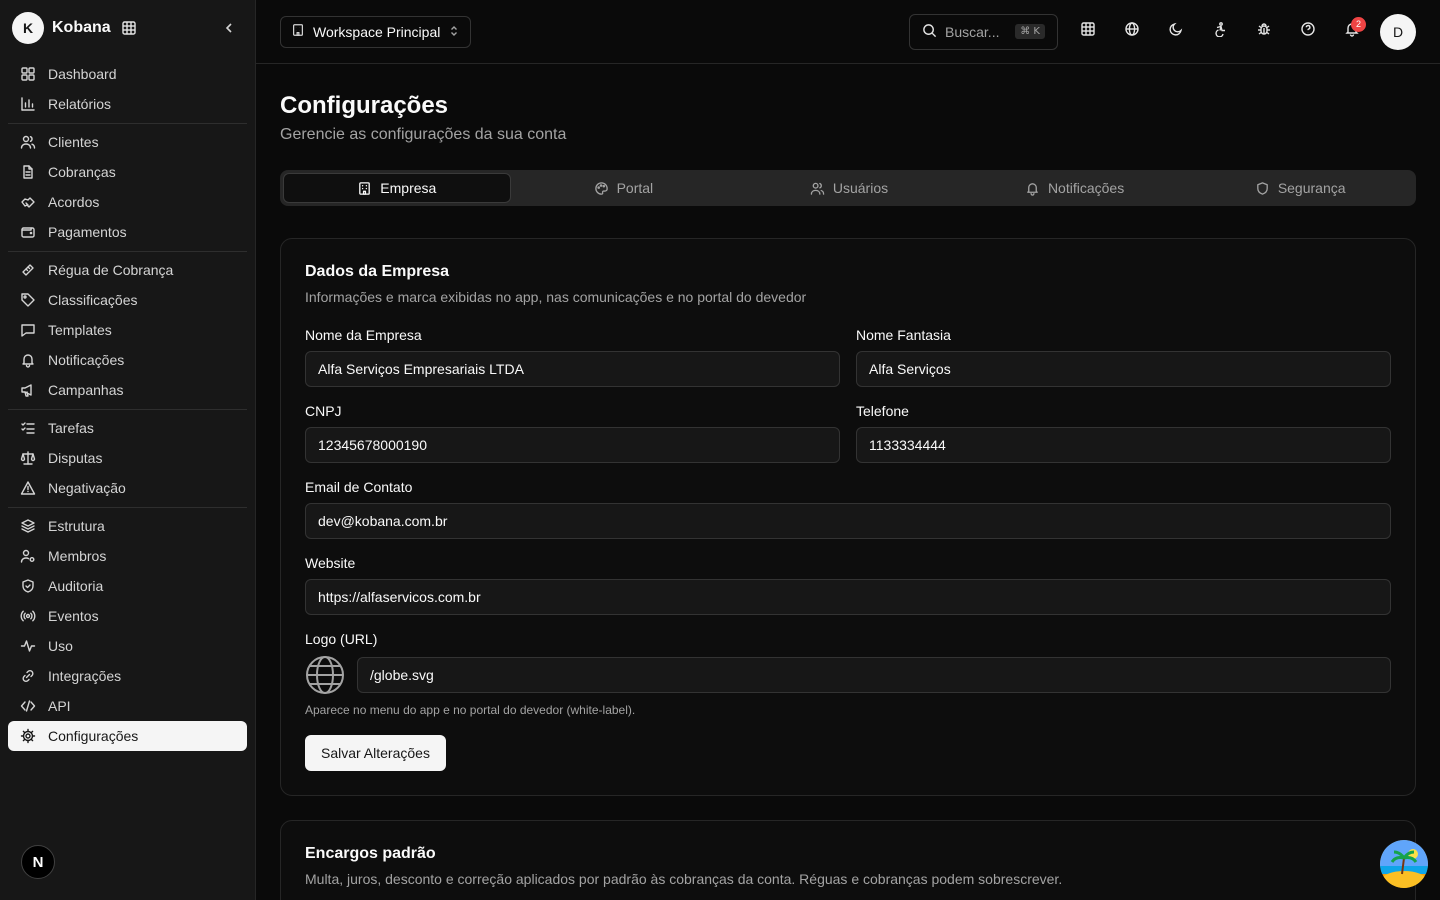  I want to click on logo-row: /globe.svg, so click(848, 675).